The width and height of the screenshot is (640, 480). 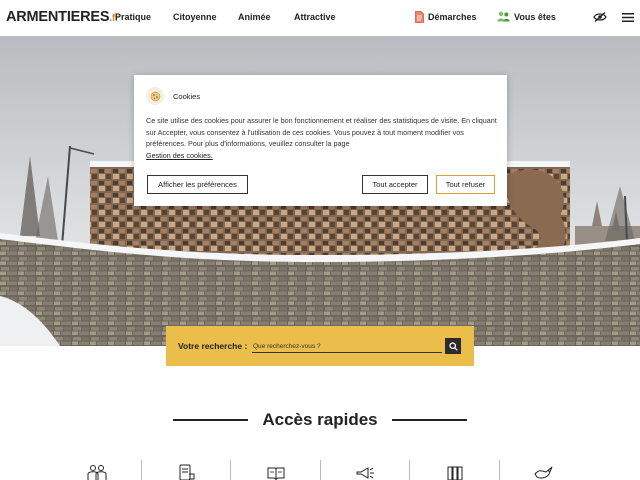 I want to click on cookie-policy-link: Gestion des cookies., so click(x=179, y=155).